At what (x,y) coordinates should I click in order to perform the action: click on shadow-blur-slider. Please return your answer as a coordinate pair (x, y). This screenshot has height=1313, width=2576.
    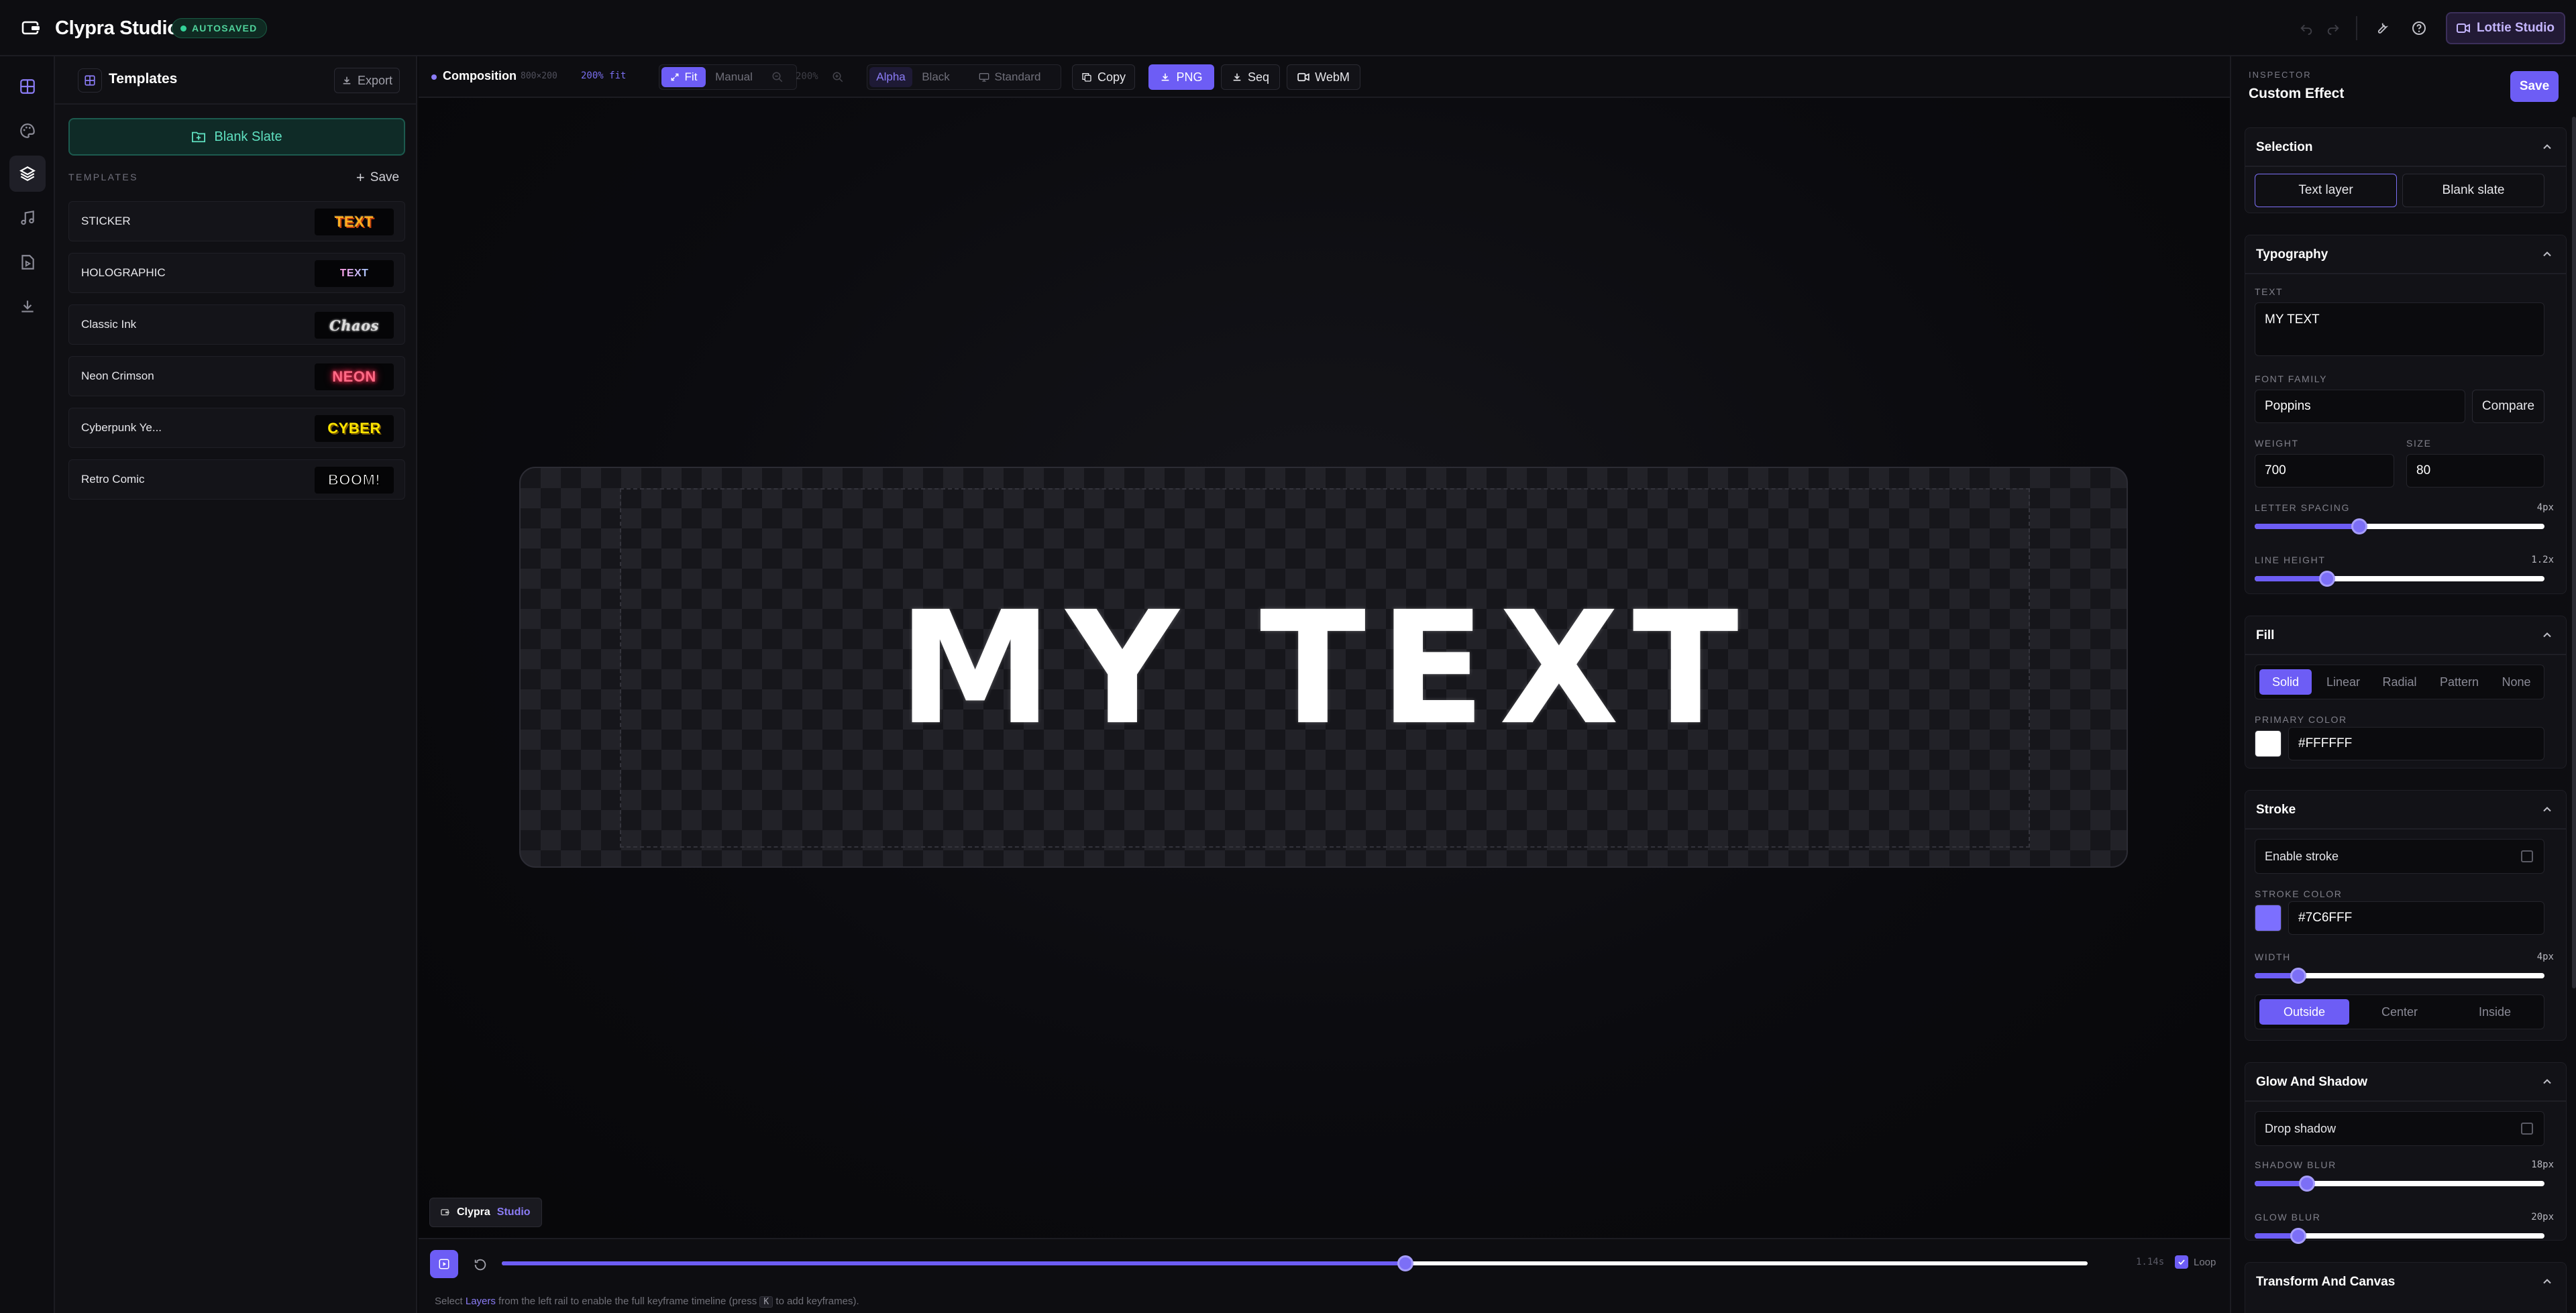
    Looking at the image, I should click on (2399, 1184).